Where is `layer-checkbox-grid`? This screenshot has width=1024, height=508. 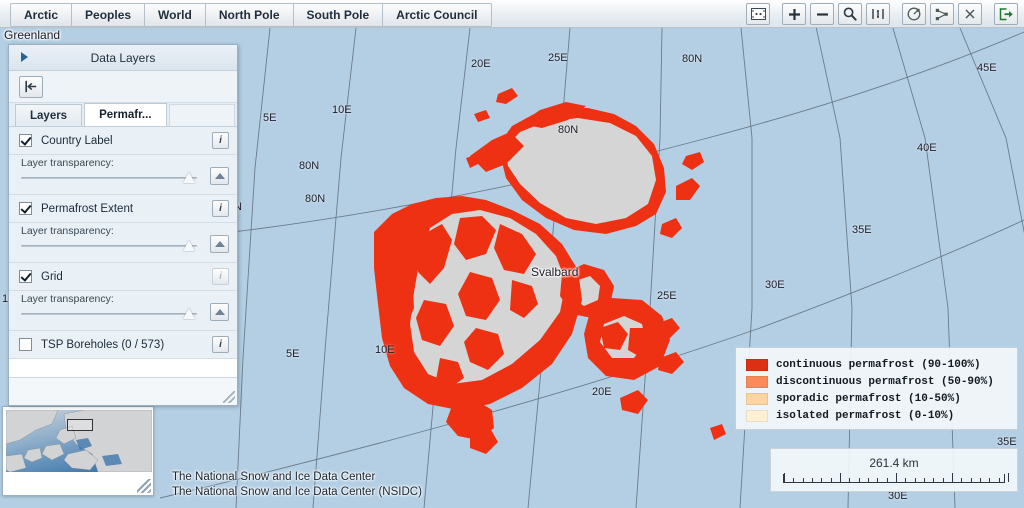 layer-checkbox-grid is located at coordinates (25, 276).